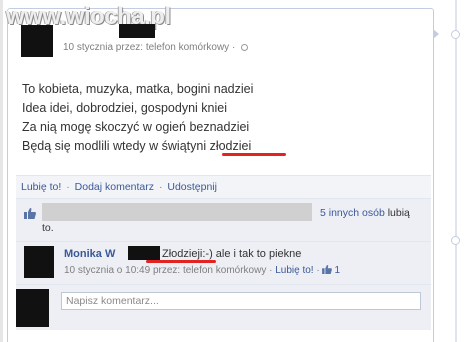 The width and height of the screenshot is (464, 342). I want to click on poem-line: Za nią mogę skoczyć w ogień beznadziei, so click(136, 127).